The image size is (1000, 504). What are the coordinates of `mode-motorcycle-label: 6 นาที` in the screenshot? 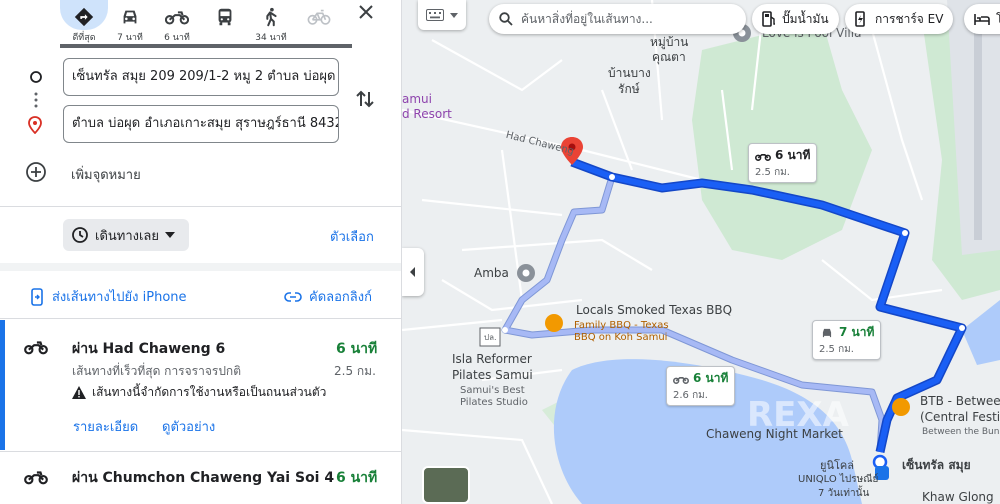 It's located at (177, 38).